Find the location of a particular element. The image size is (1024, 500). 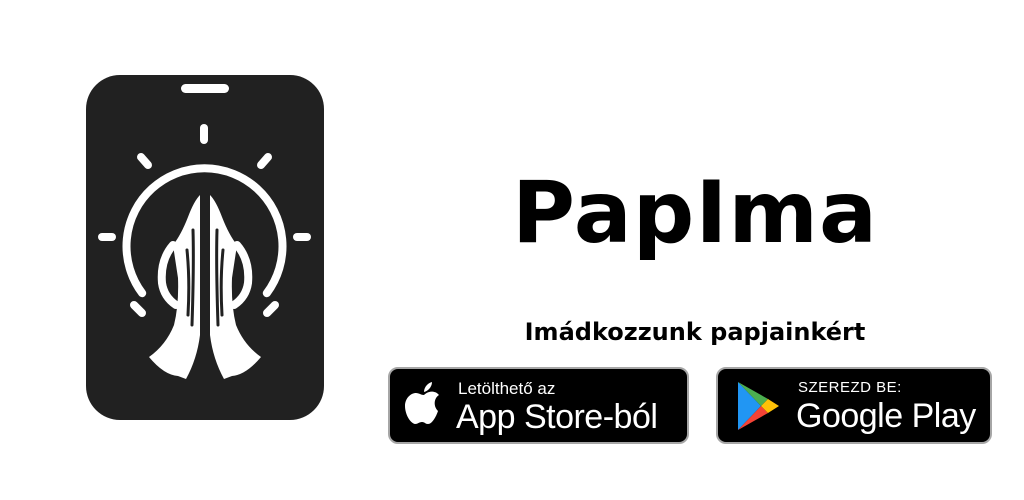

apple-icon is located at coordinates (424, 407).